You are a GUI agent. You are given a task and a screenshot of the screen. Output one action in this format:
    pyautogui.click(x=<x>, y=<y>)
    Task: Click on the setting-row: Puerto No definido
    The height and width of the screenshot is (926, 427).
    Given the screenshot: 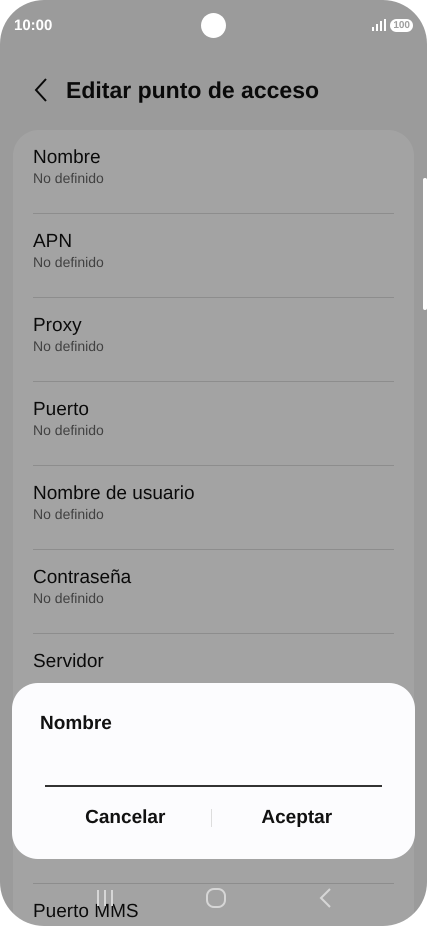 What is the action you would take?
    pyautogui.click(x=213, y=423)
    